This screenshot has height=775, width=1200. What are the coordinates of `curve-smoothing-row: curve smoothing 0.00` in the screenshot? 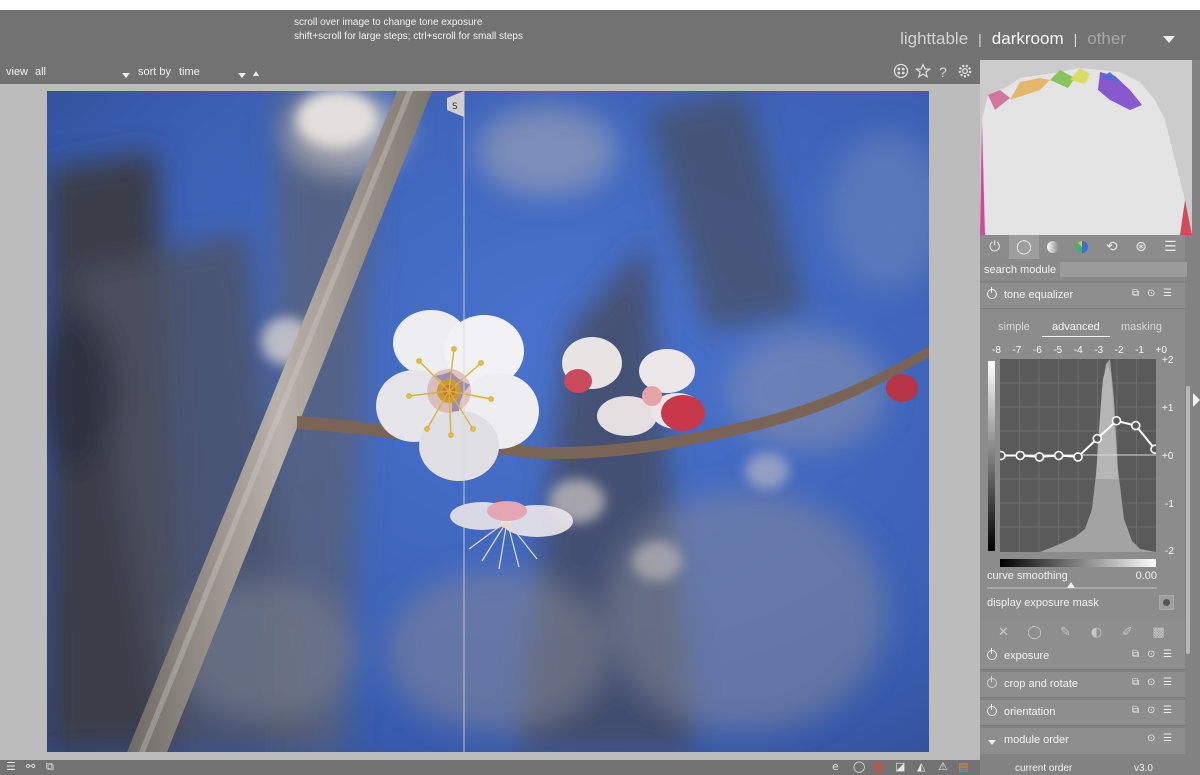 It's located at (1072, 576).